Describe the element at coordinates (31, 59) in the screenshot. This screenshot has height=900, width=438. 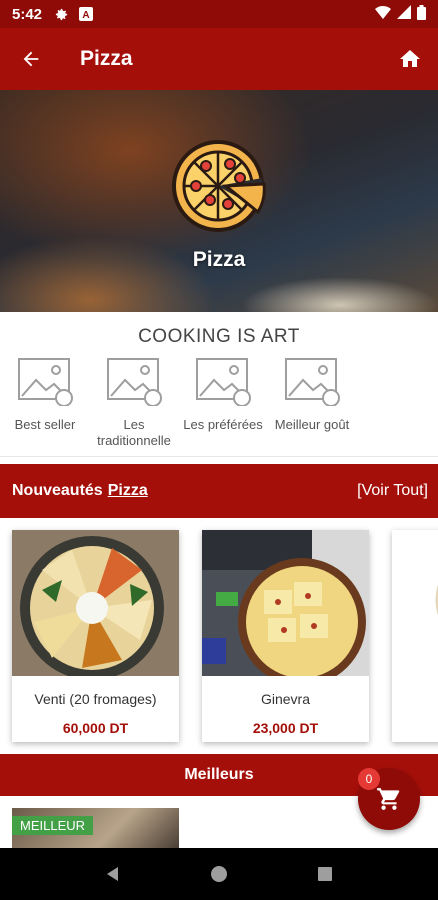
I see `arrow-back-icon` at that location.